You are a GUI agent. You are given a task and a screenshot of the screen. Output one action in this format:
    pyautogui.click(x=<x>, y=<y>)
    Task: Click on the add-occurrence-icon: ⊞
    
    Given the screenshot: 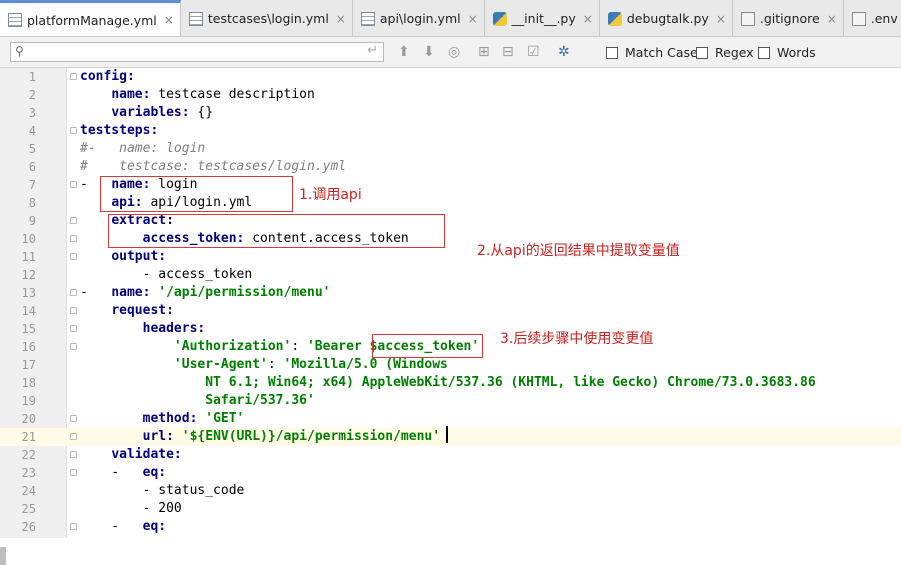 What is the action you would take?
    pyautogui.click(x=484, y=52)
    